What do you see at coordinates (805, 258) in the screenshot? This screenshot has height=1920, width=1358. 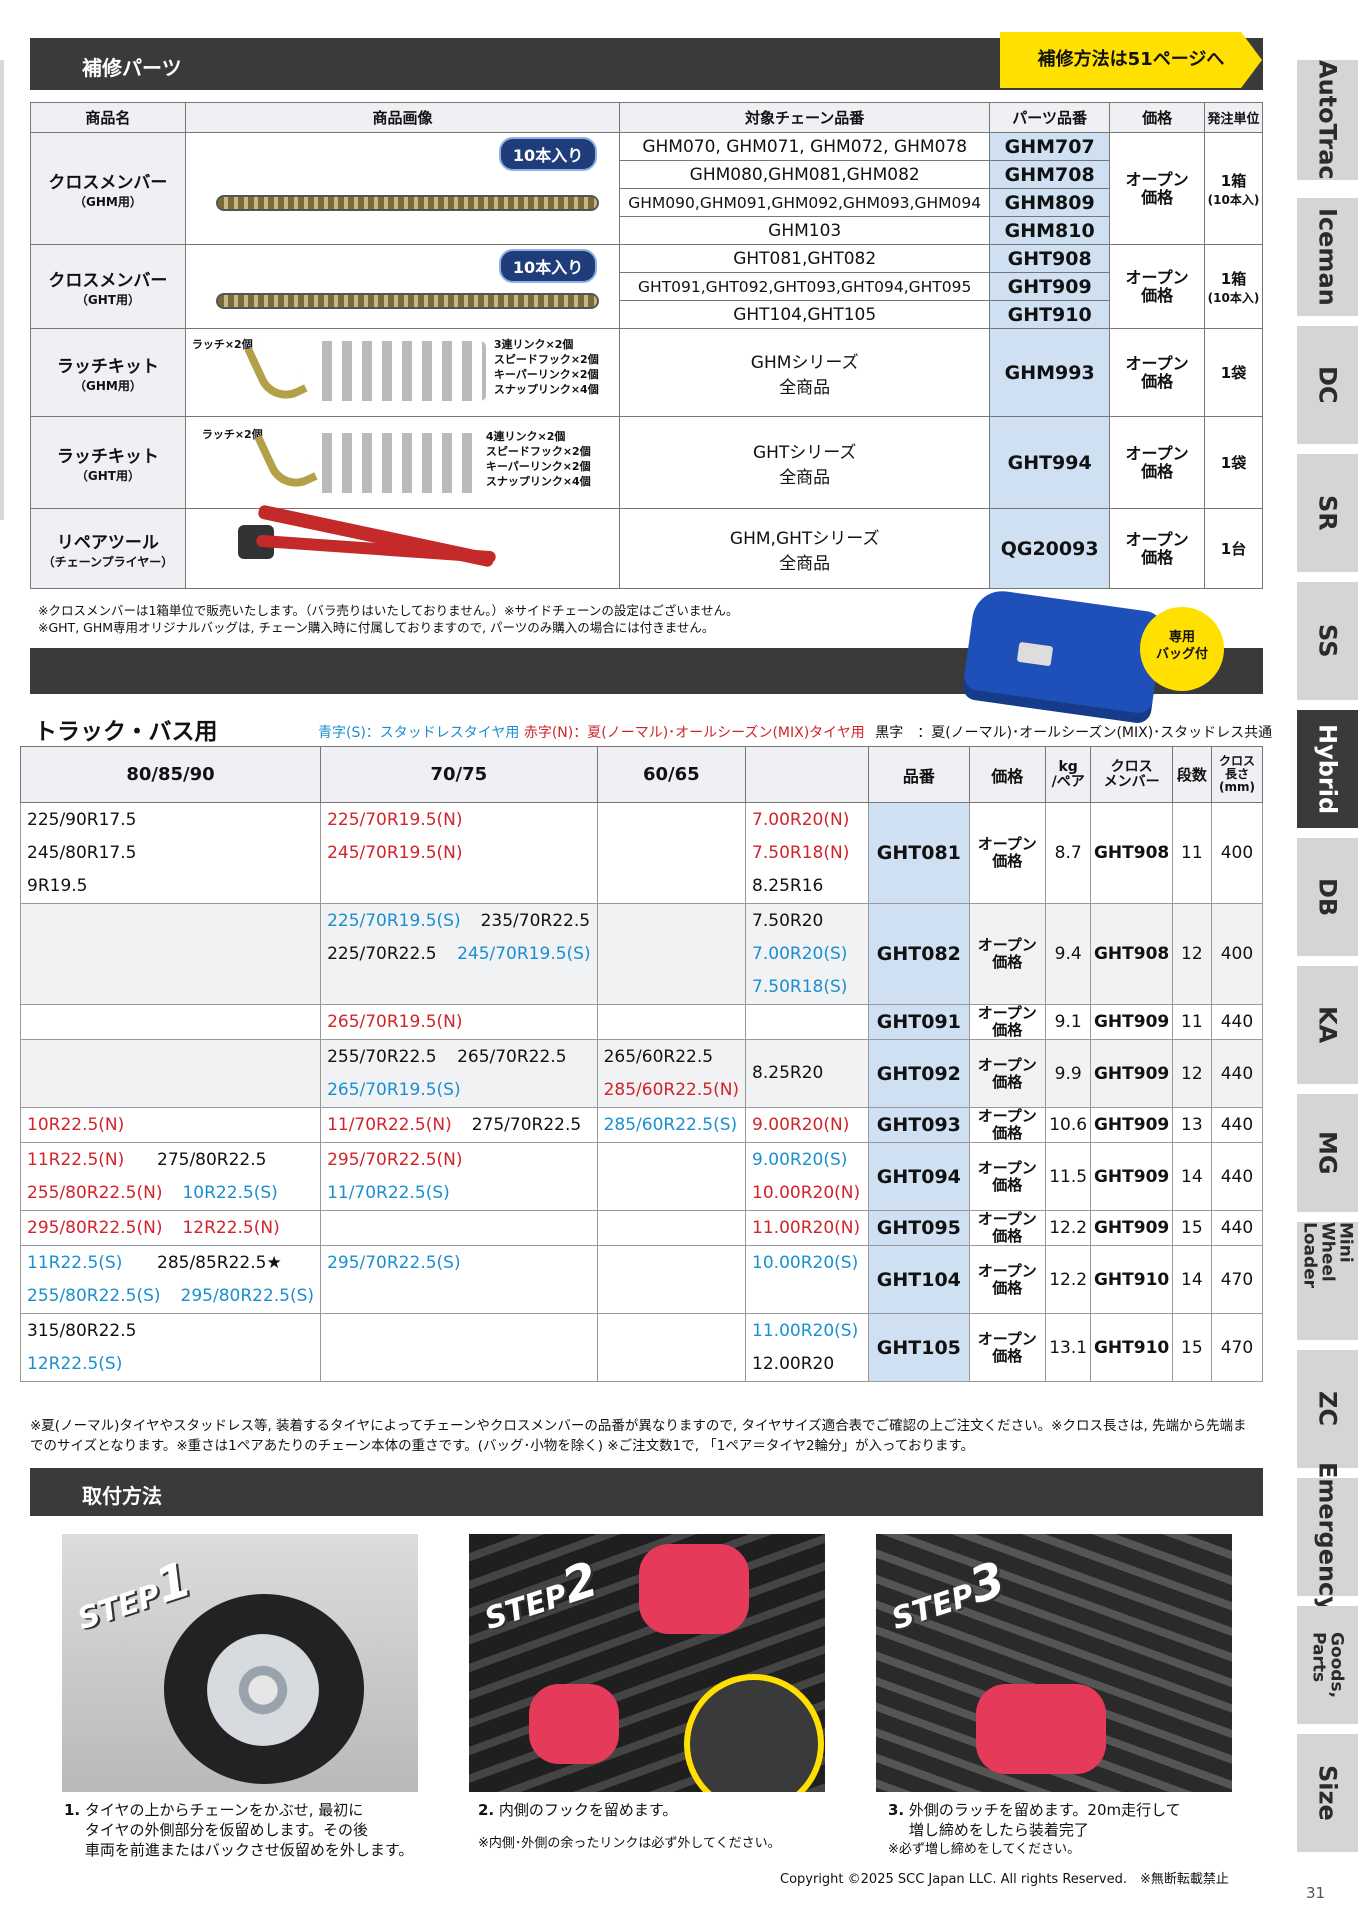 I see `target-chain: GHT081,GHT082` at bounding box center [805, 258].